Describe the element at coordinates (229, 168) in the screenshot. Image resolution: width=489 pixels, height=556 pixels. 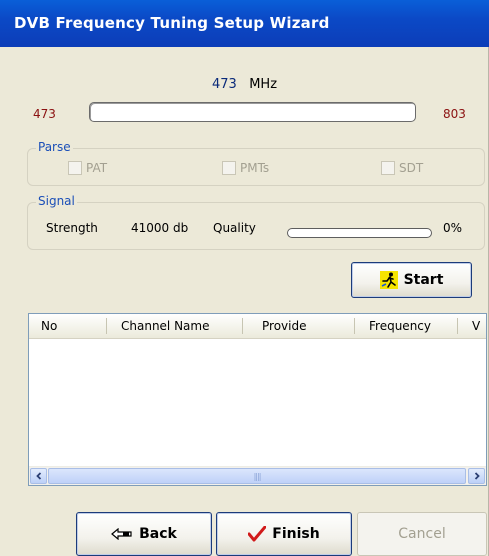
I see `pmts-checkbox-box` at that location.